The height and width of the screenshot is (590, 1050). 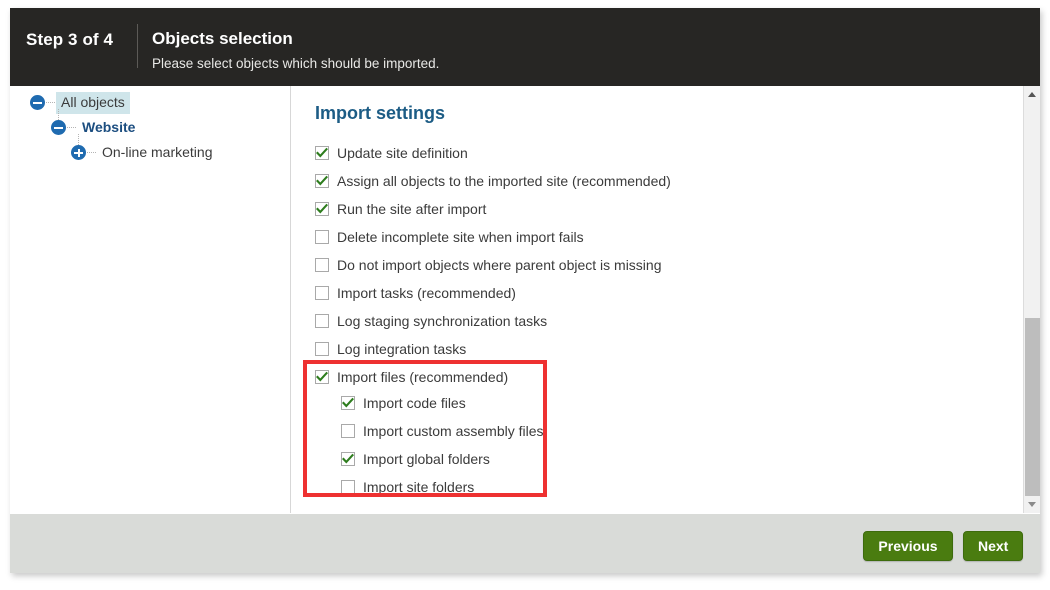 I want to click on option-label: Import files (recommended), so click(x=422, y=377).